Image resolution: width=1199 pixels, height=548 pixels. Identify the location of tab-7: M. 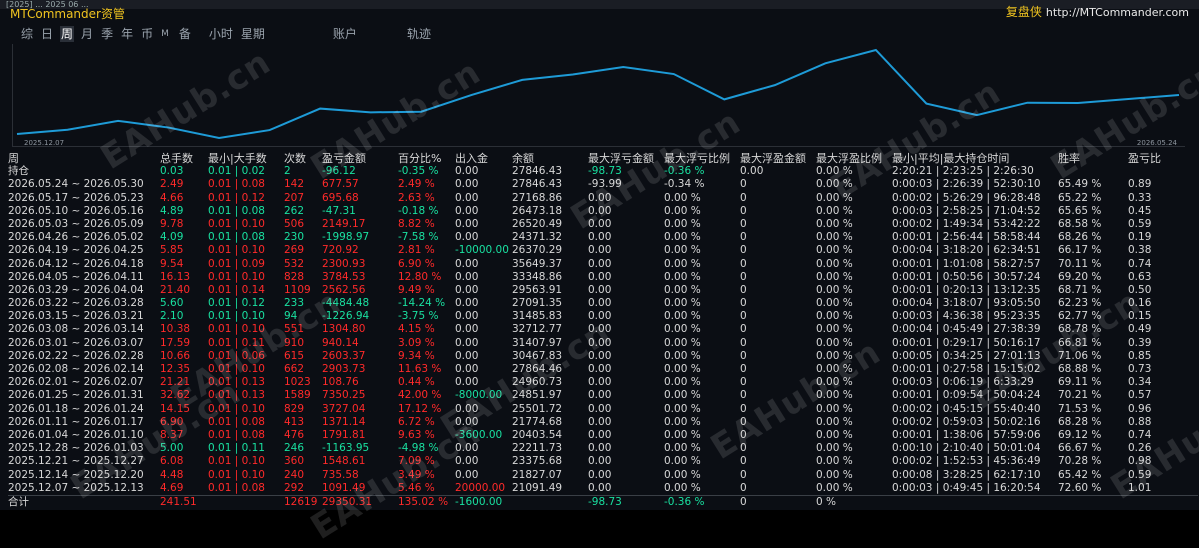
(165, 34).